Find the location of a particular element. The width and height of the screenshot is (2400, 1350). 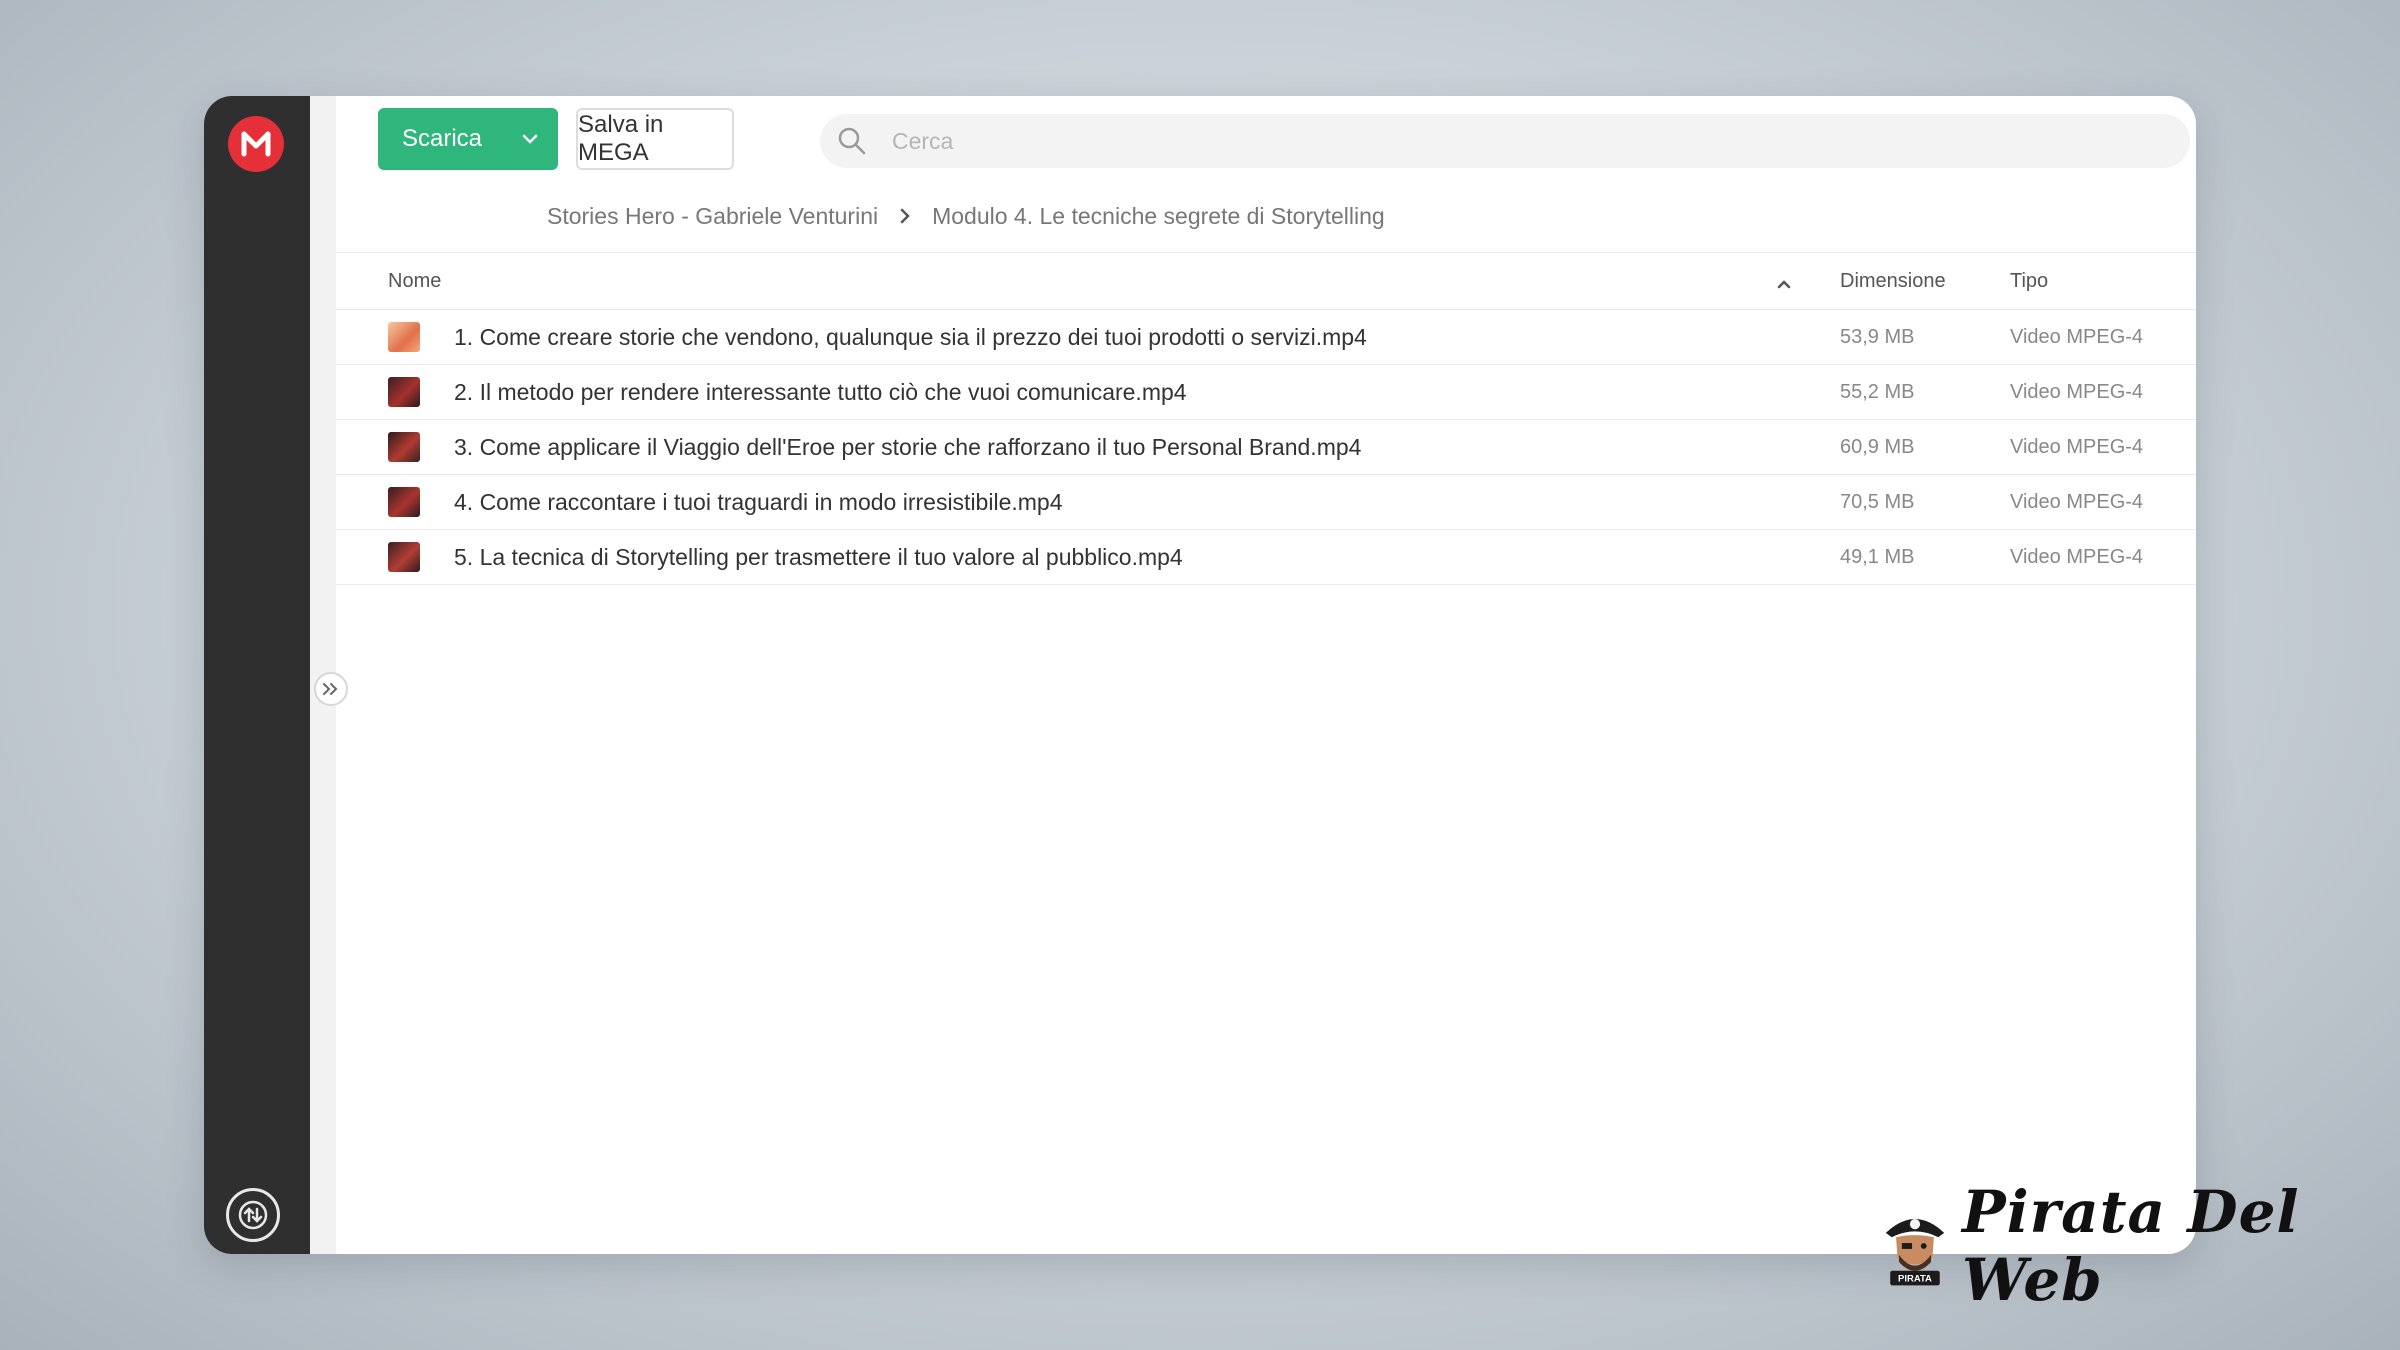

search-icon is located at coordinates (852, 141).